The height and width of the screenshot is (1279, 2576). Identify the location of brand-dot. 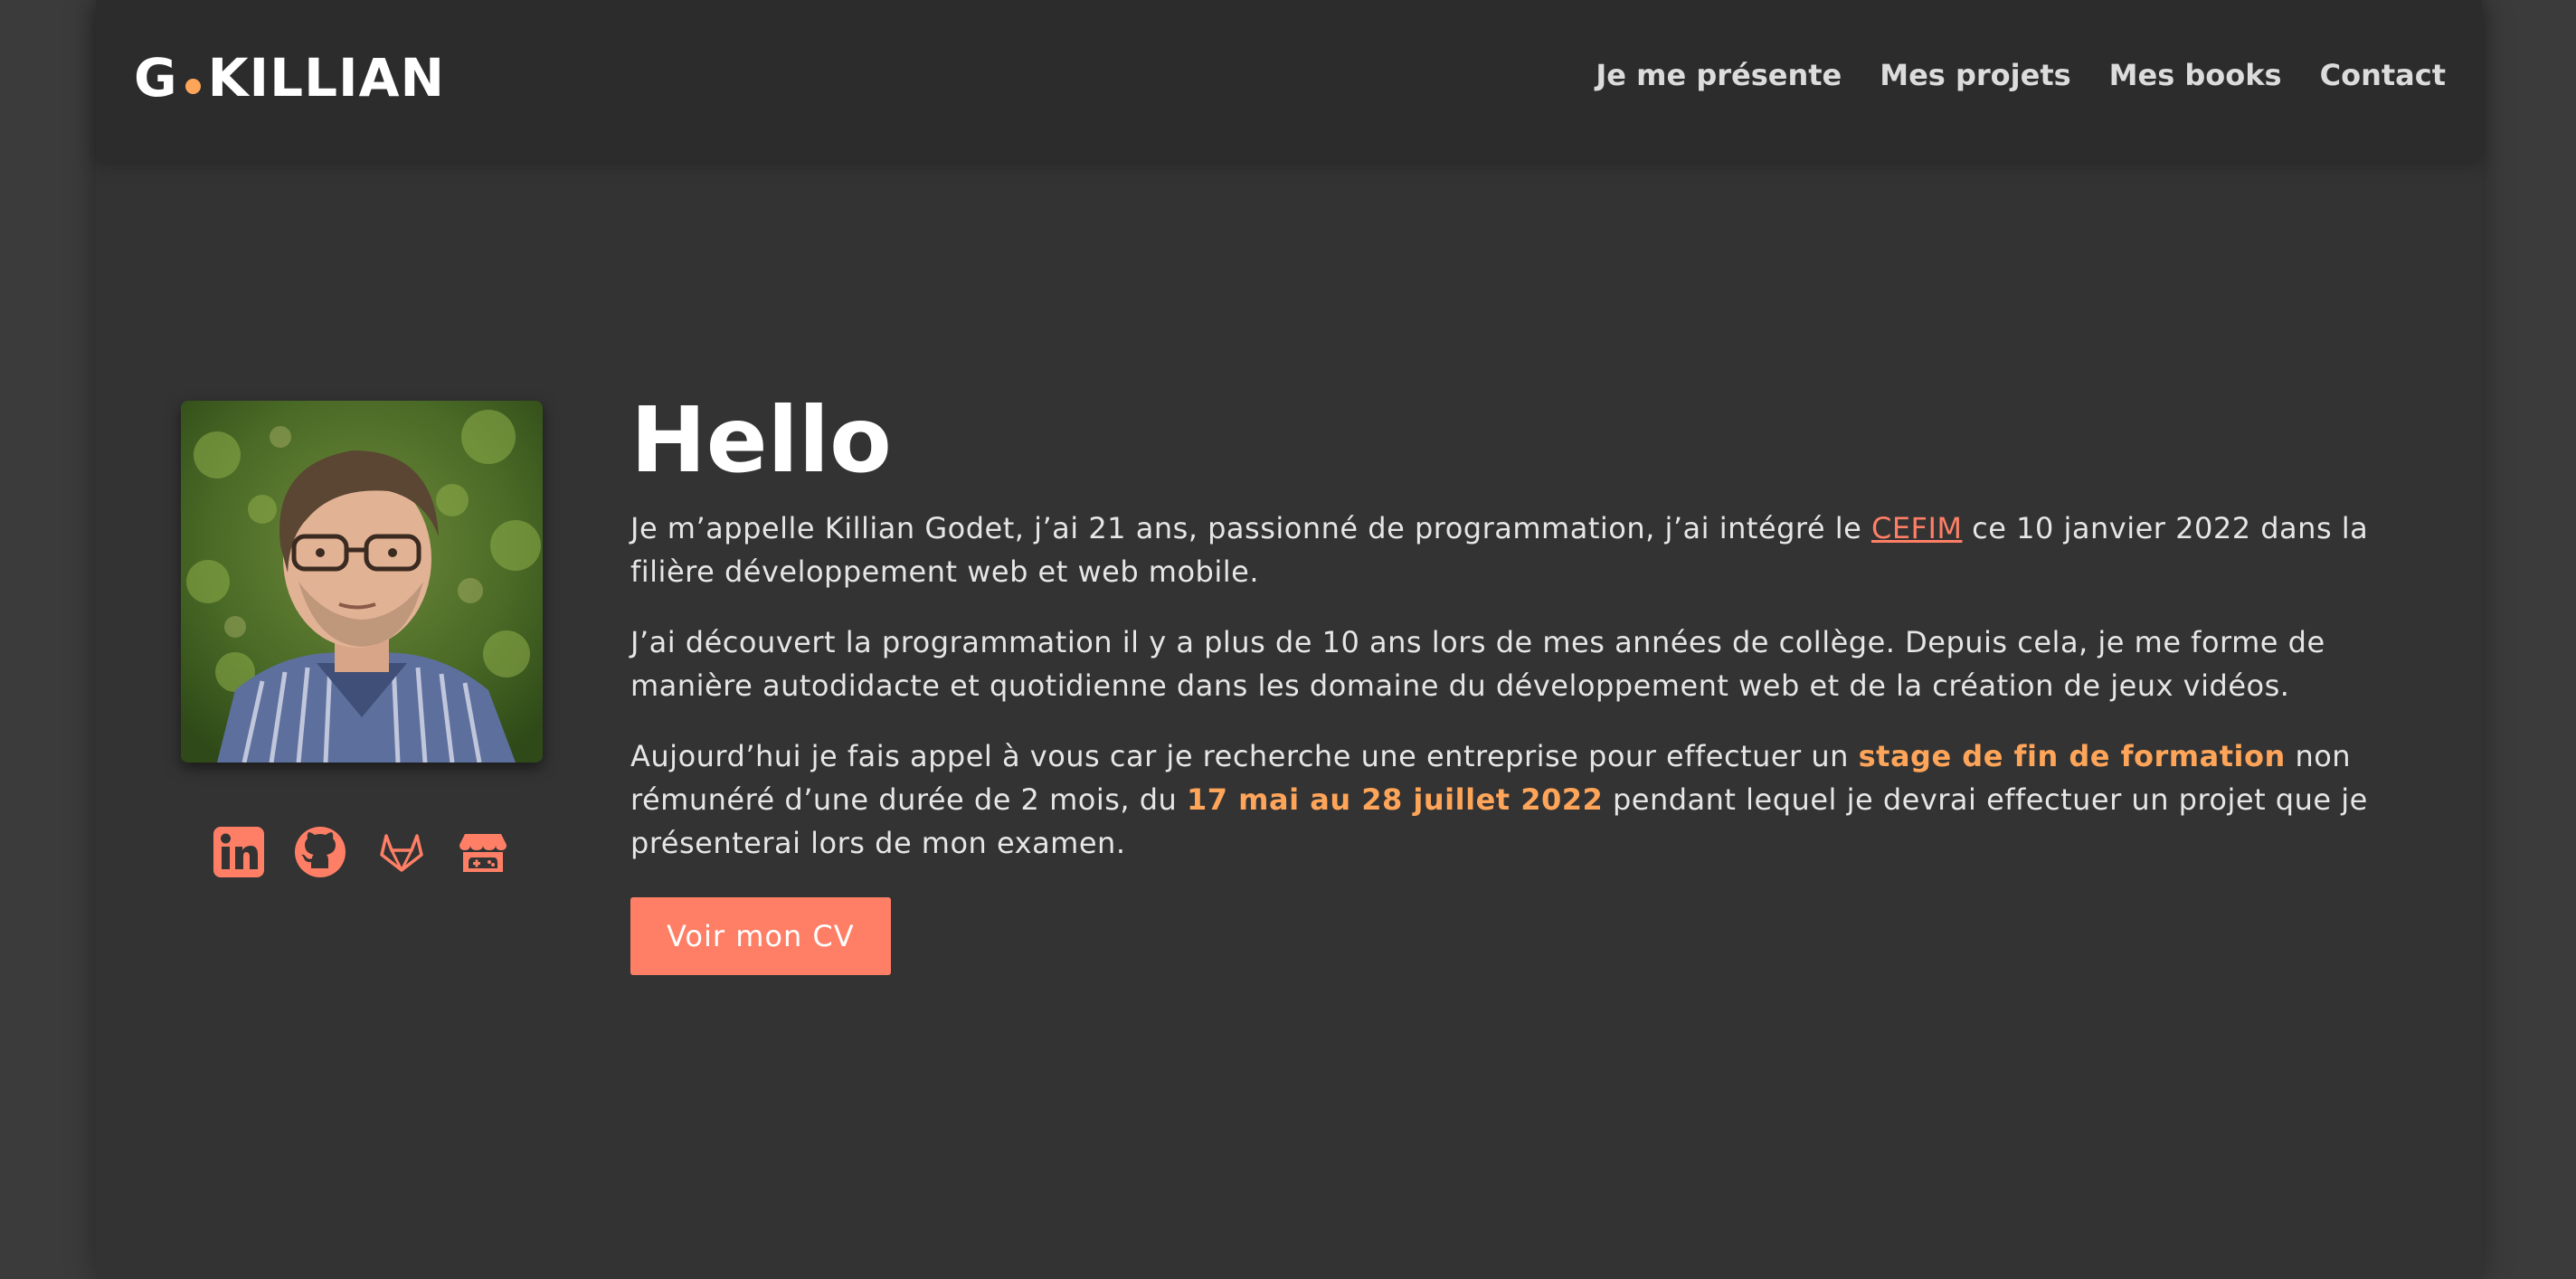
(193, 86).